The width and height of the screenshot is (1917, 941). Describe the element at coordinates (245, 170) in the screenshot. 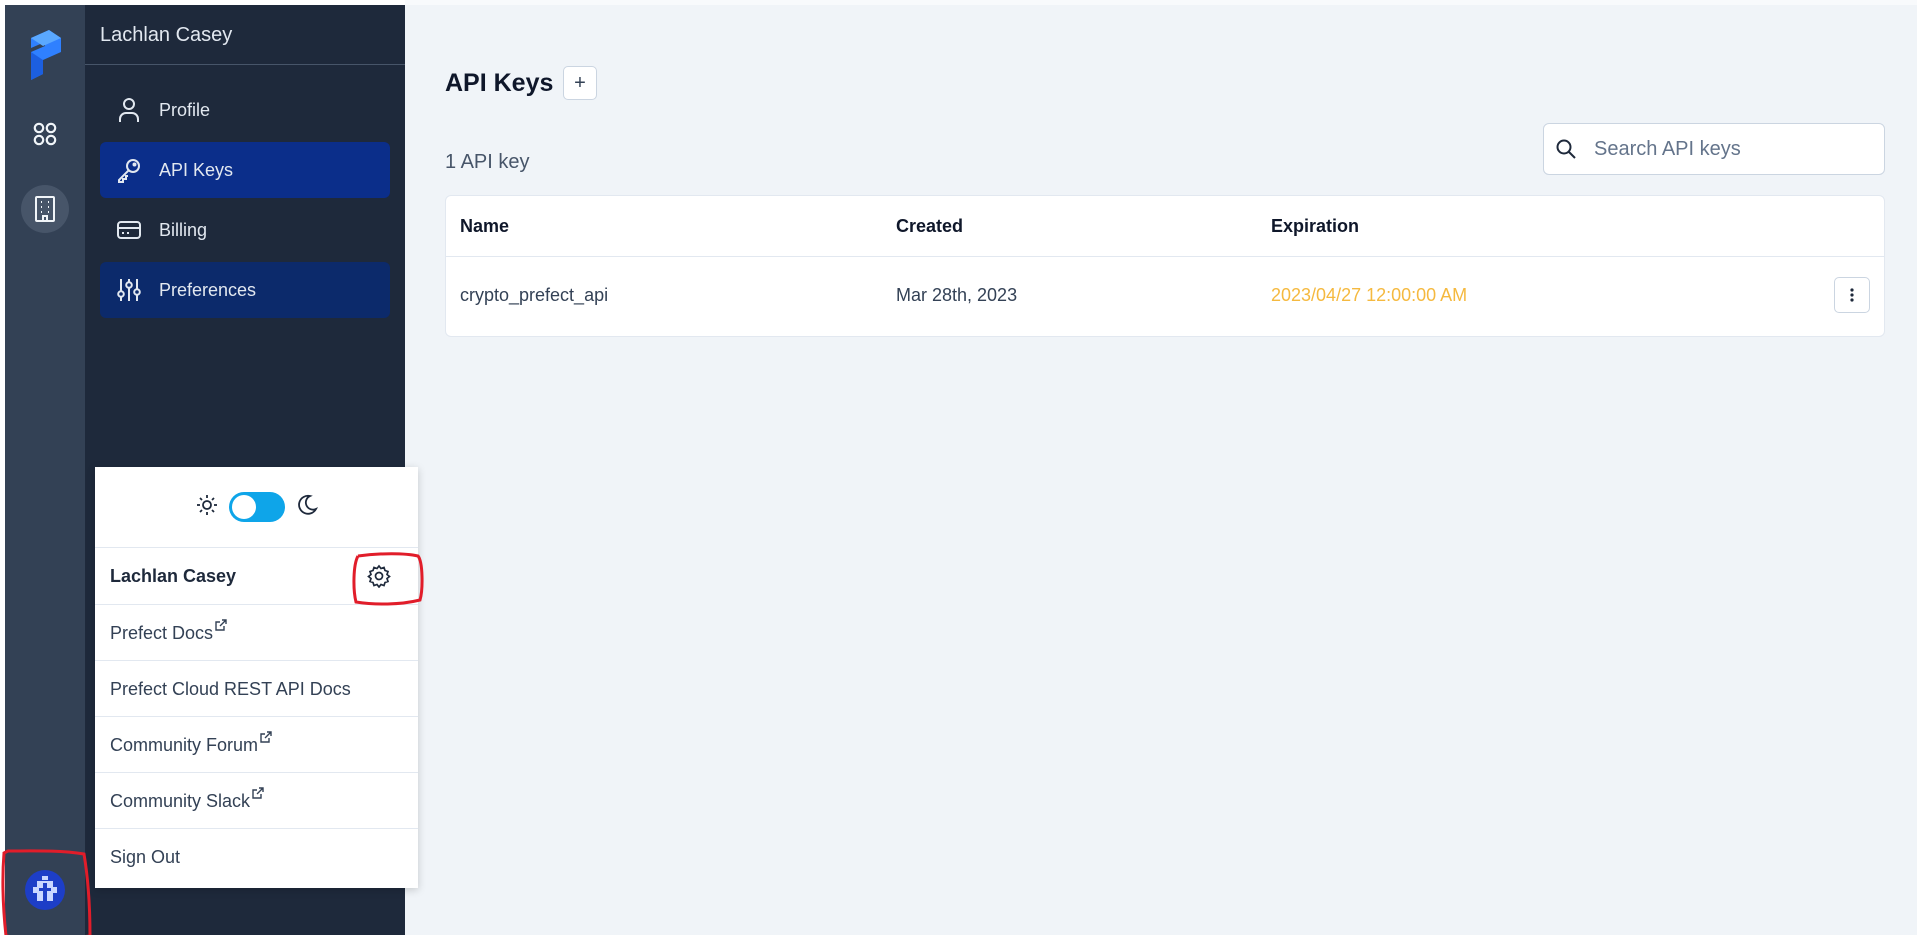

I see `sidebar-item-api-keys: API Keys` at that location.